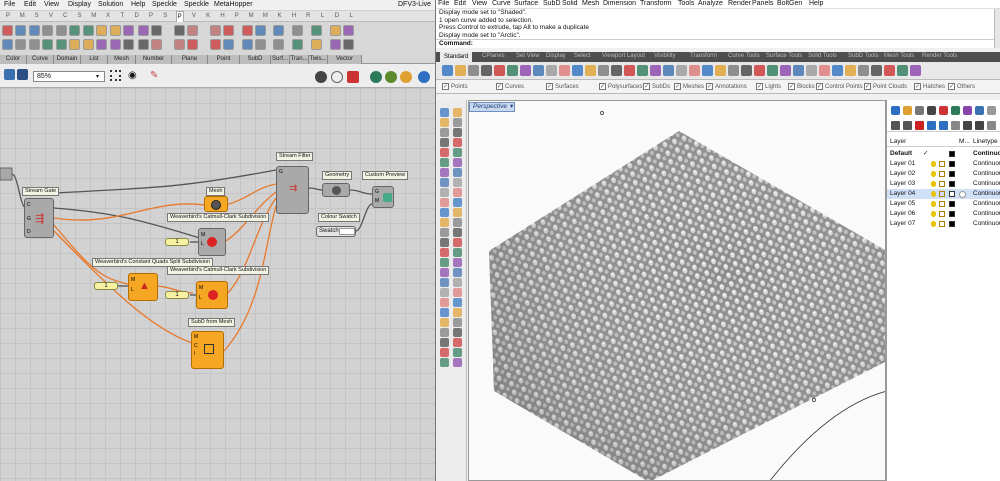 Image resolution: width=1000 pixels, height=481 pixels. I want to click on chevron-down-icon: ▾, so click(511, 106).